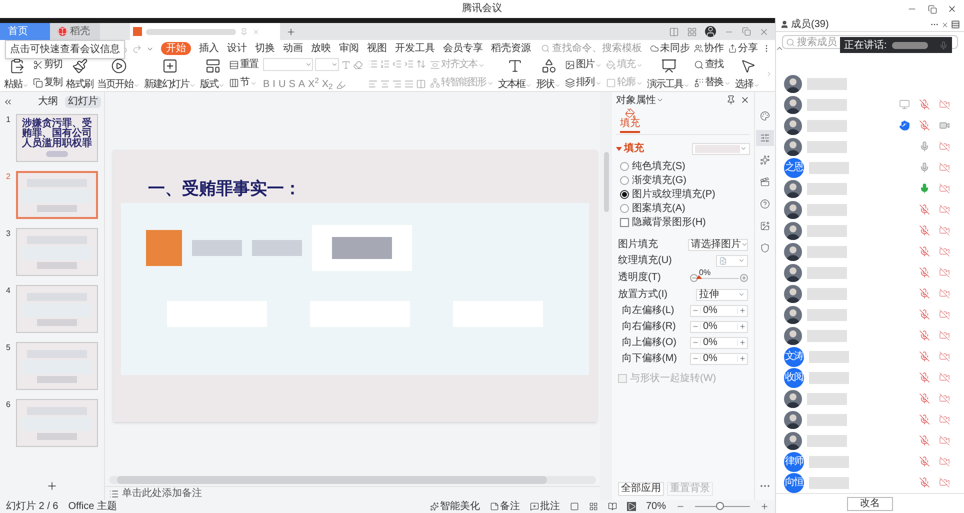 This screenshot has height=513, width=964. What do you see at coordinates (327, 85) in the screenshot?
I see `format-button: X$_{2}$` at bounding box center [327, 85].